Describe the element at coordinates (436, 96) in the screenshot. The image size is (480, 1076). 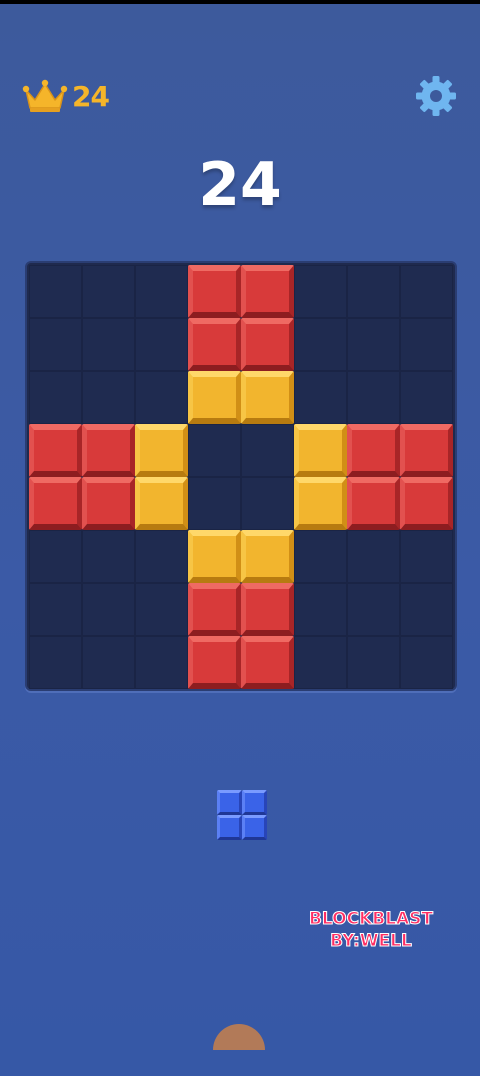
I see `gear-icon` at that location.